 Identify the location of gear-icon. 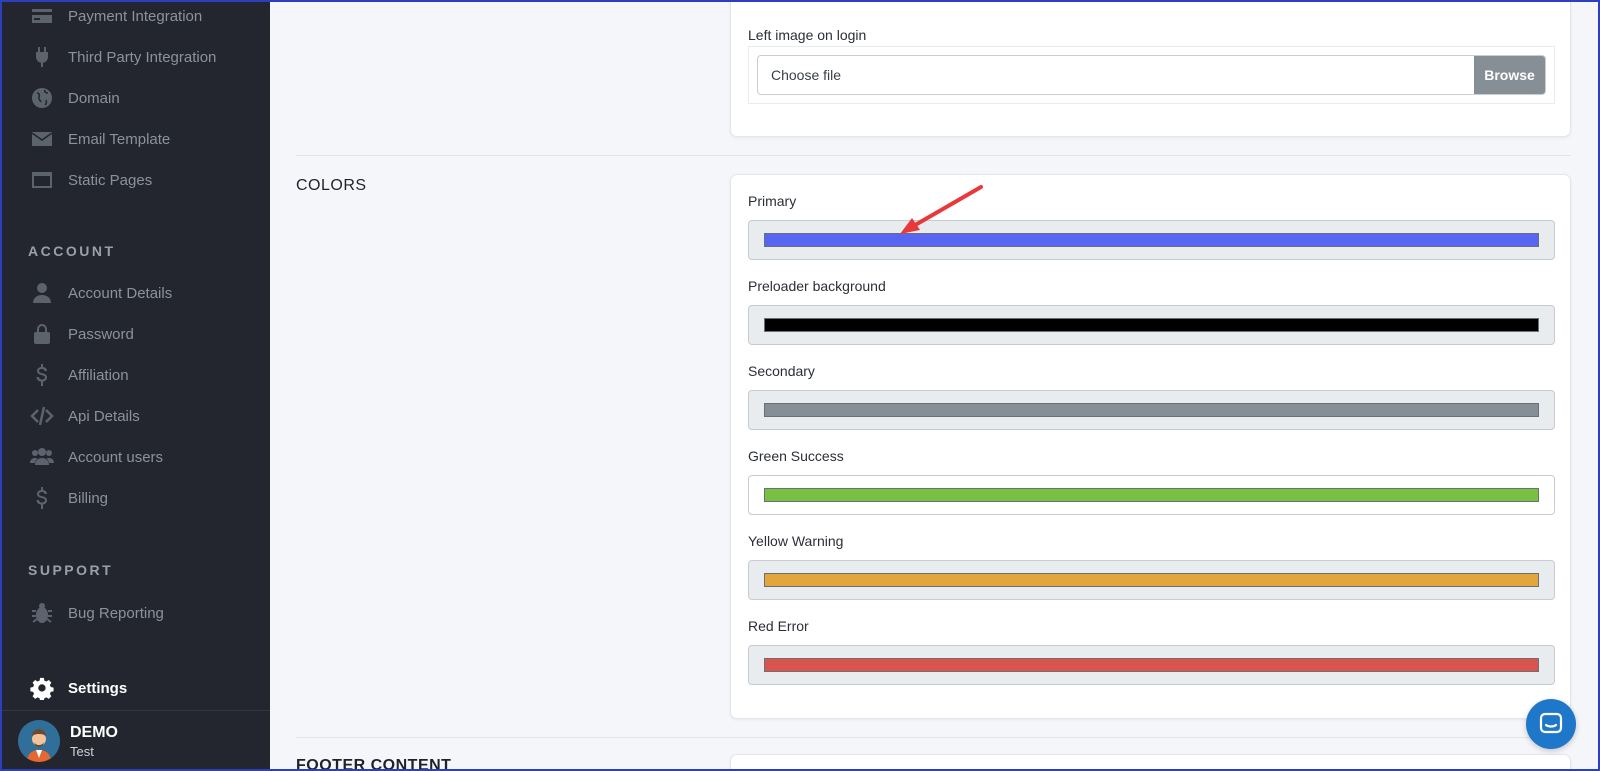
(42, 688).